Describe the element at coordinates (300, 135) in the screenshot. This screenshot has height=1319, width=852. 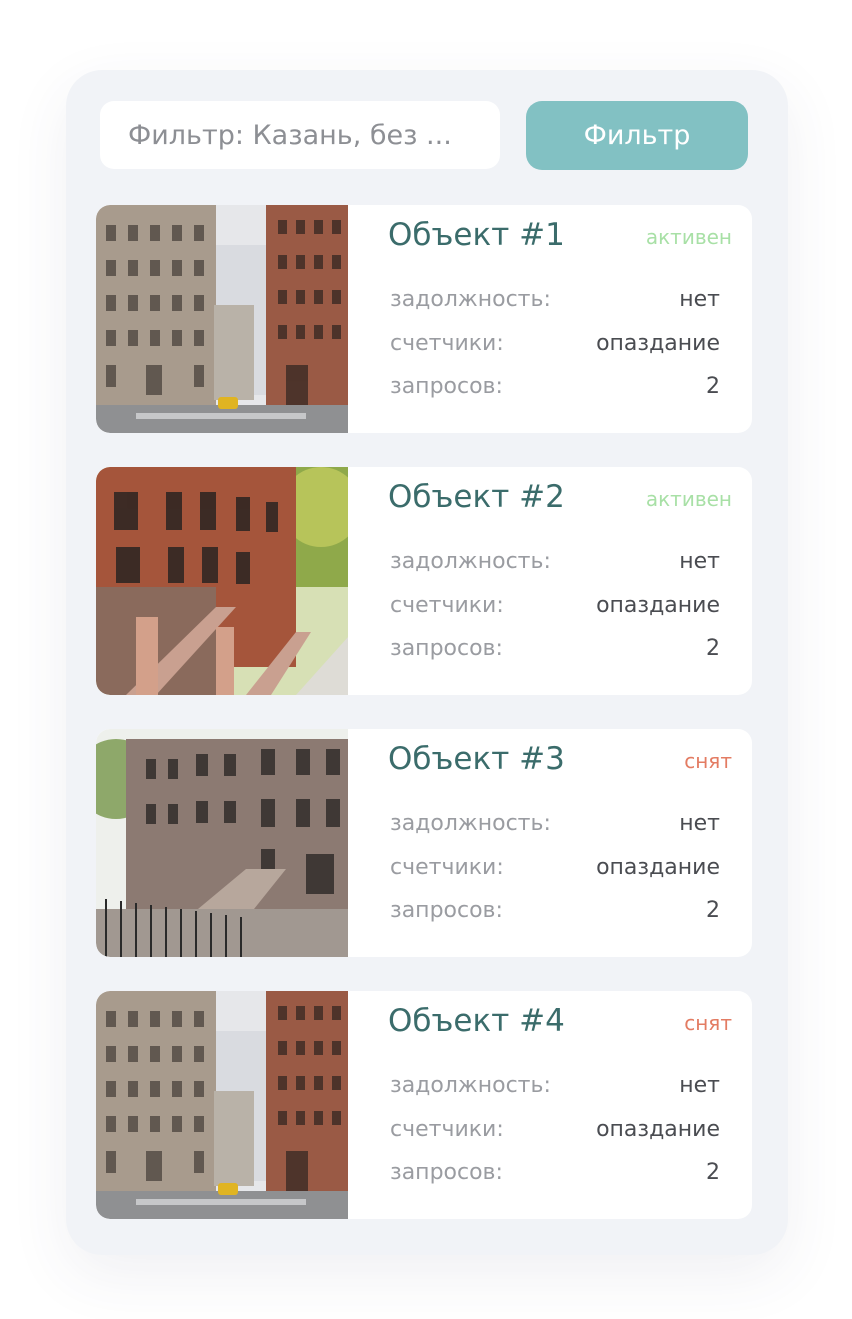
I see `filter-input` at that location.